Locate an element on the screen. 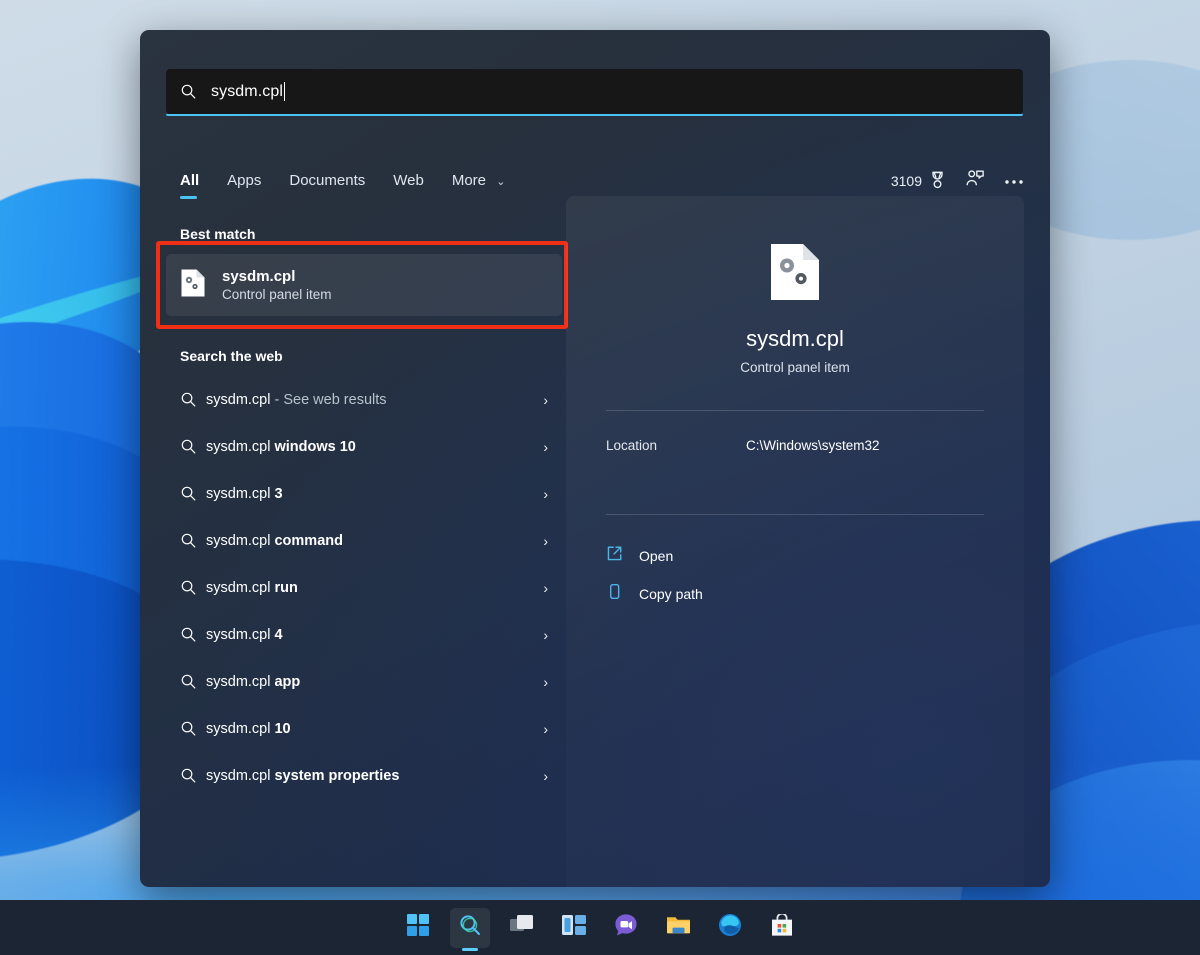 This screenshot has height=955, width=1200. tab-label: All is located at coordinates (190, 180).